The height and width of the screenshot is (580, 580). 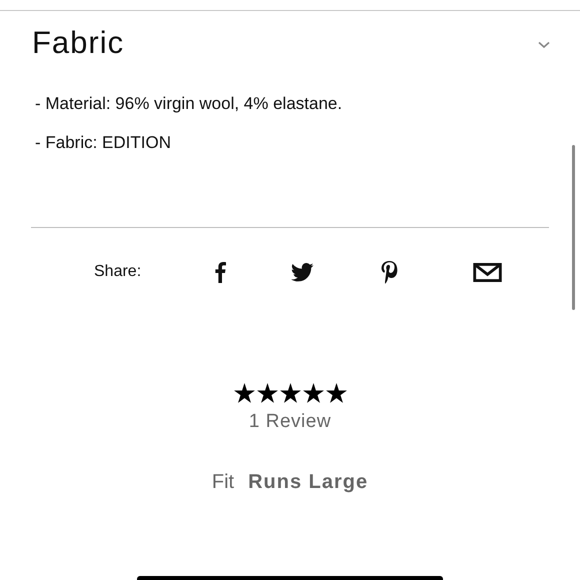 I want to click on chevron-down-icon, so click(x=544, y=45).